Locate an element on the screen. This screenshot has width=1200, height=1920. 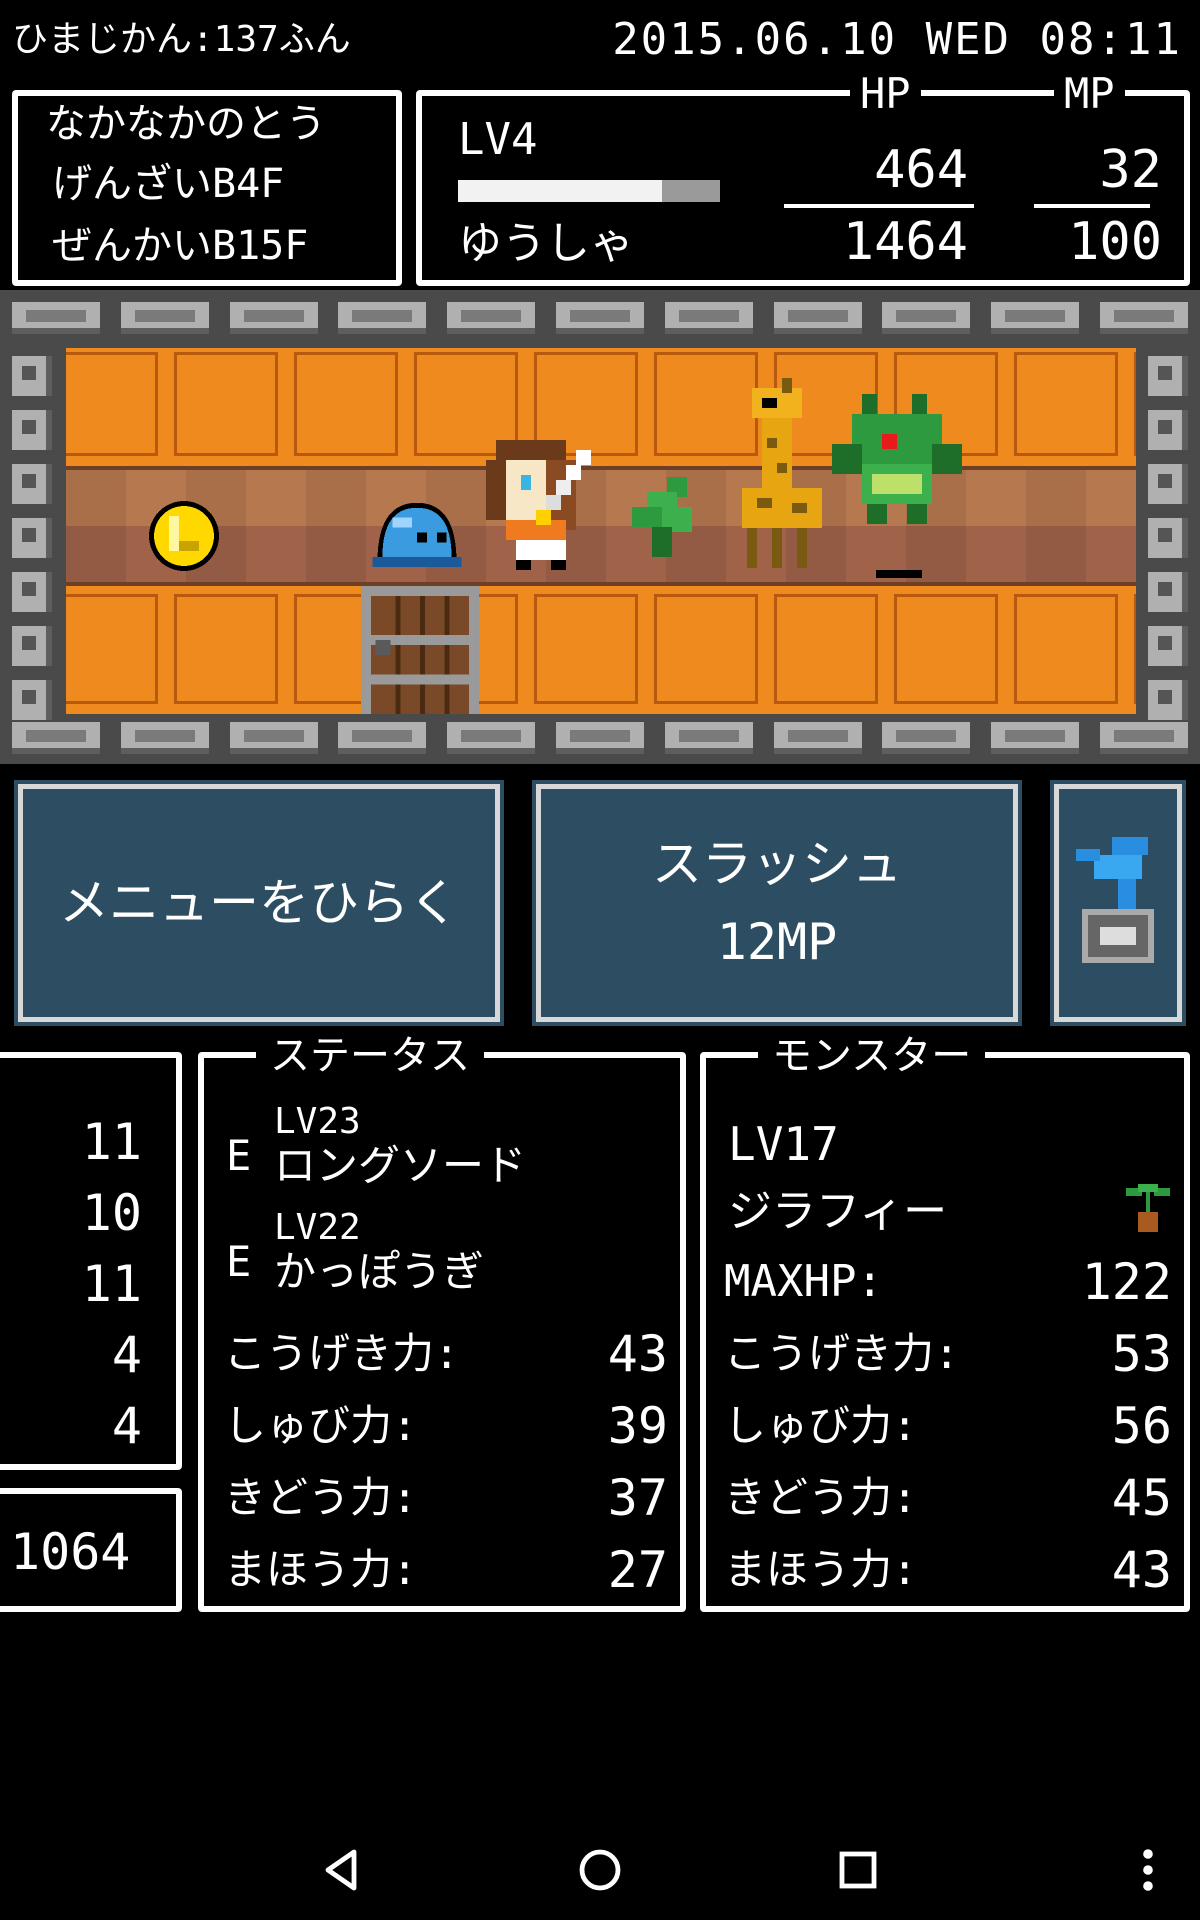
exp-bar is located at coordinates (589, 191).